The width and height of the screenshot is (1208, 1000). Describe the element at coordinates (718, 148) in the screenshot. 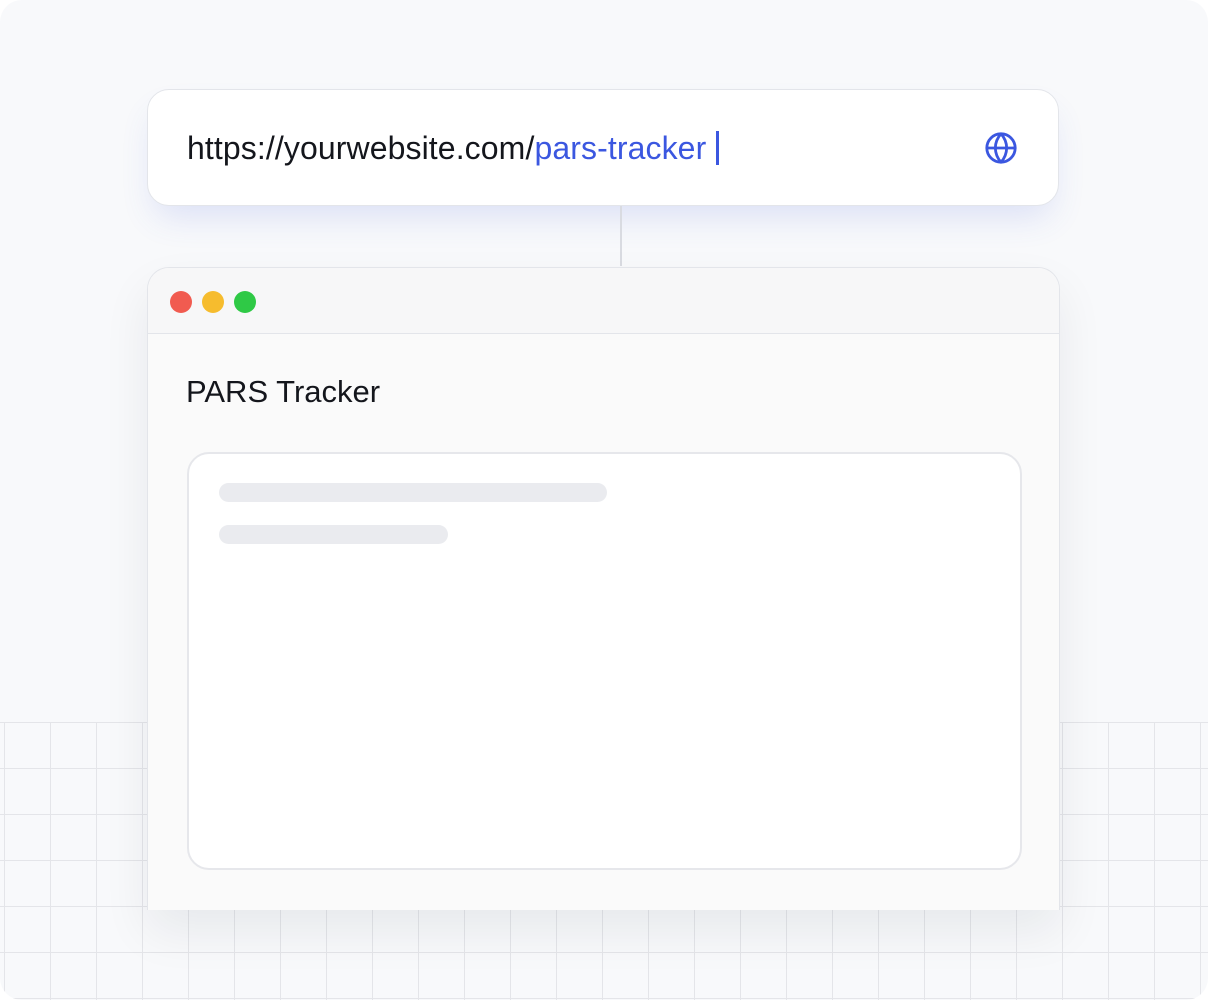

I see `text-caret` at that location.